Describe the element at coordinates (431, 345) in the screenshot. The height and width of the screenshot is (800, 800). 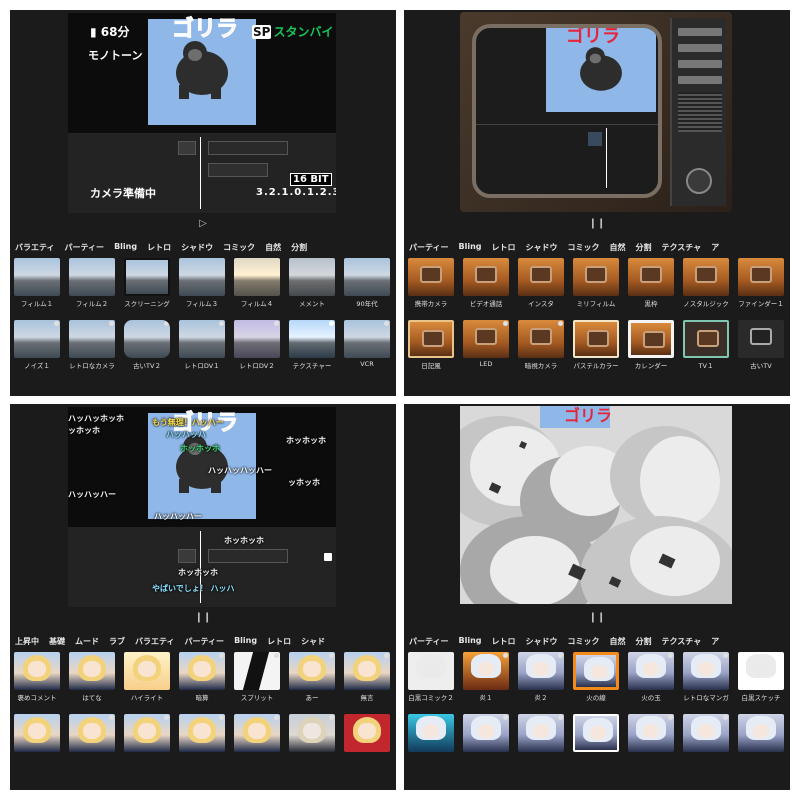
I see `effect-item: 日記風` at that location.